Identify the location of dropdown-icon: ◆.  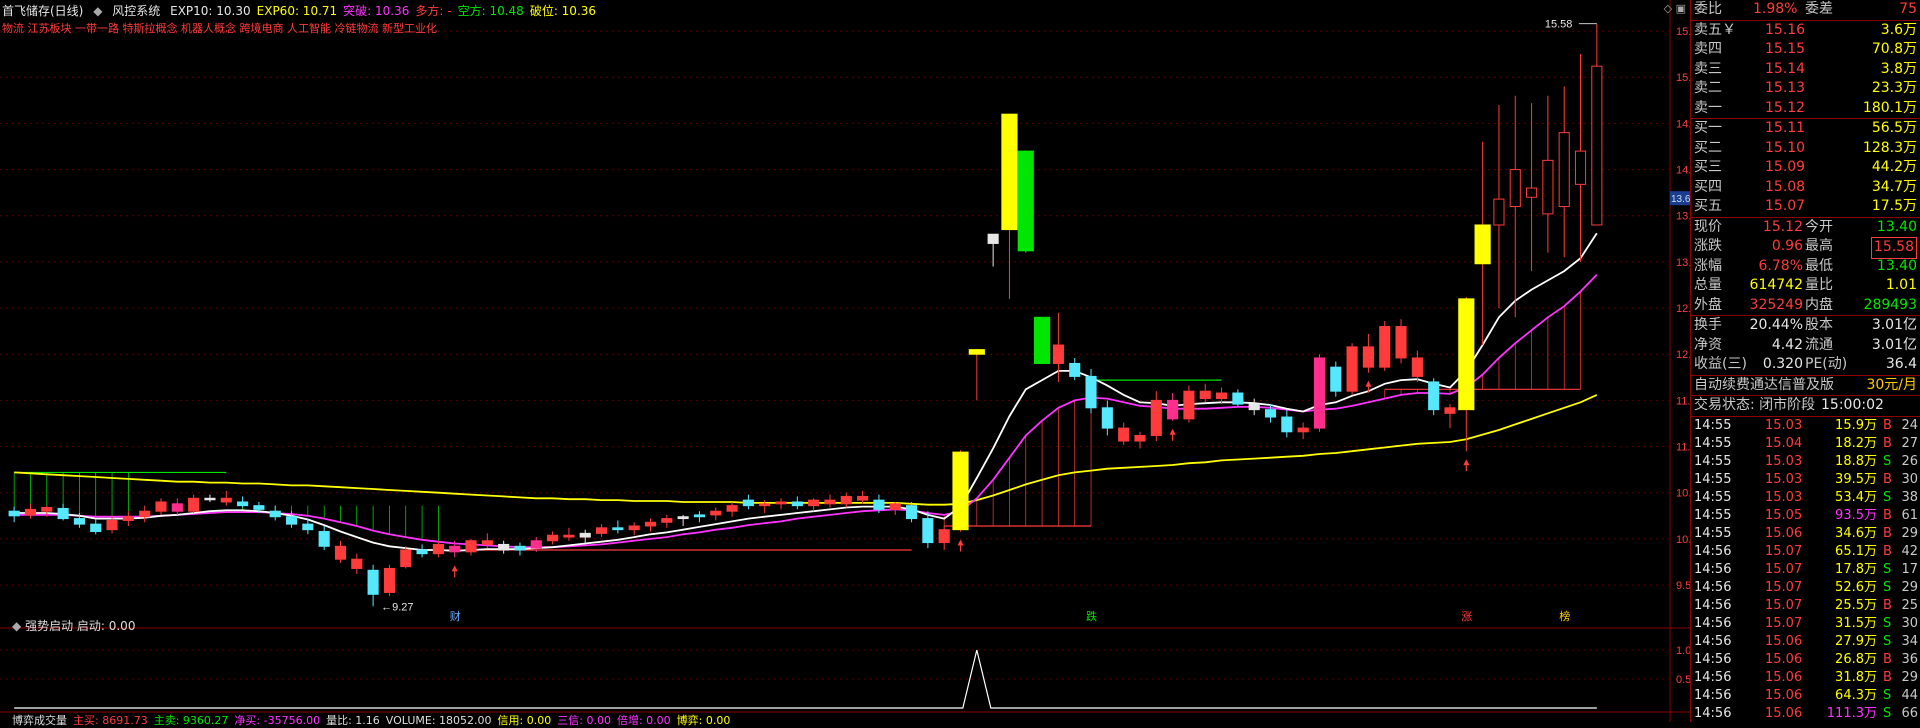
(97, 11).